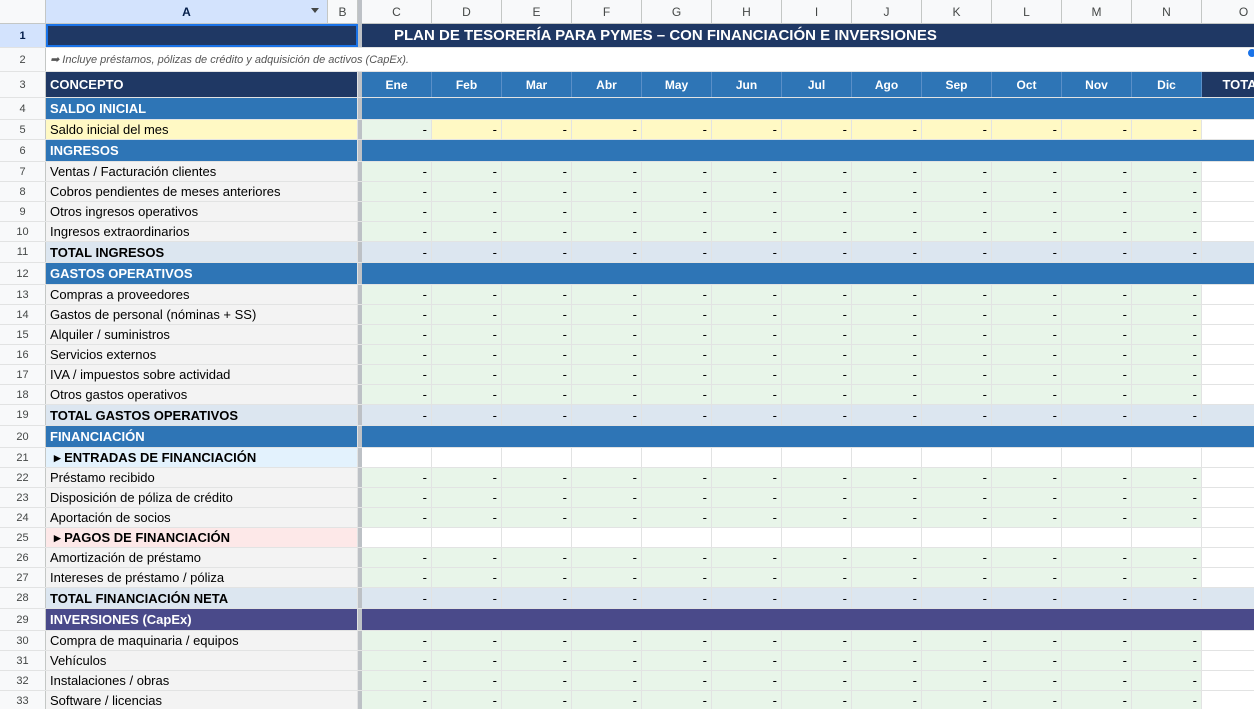  What do you see at coordinates (202, 129) in the screenshot?
I see `concept-label: Saldo inicial del mes` at bounding box center [202, 129].